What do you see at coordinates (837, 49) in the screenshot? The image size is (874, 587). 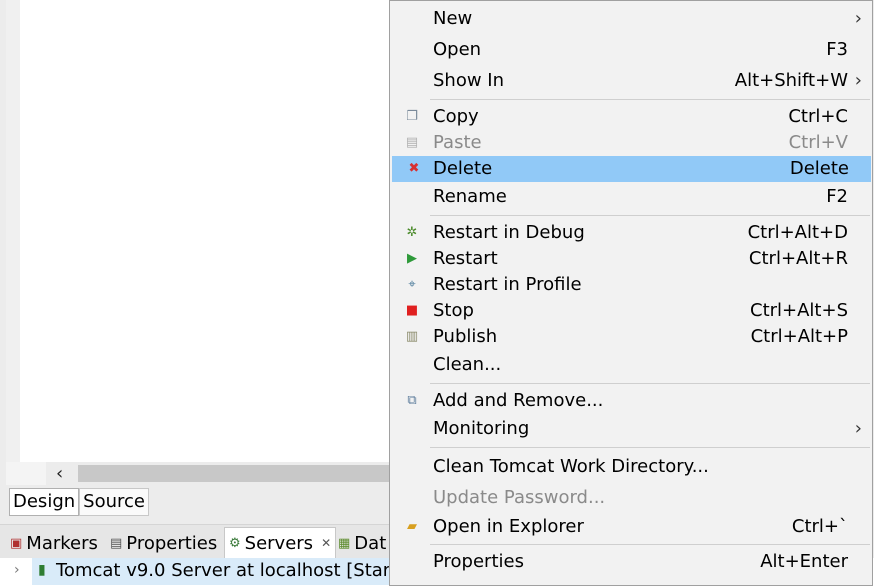 I see `menu-item-shortcut: F3` at bounding box center [837, 49].